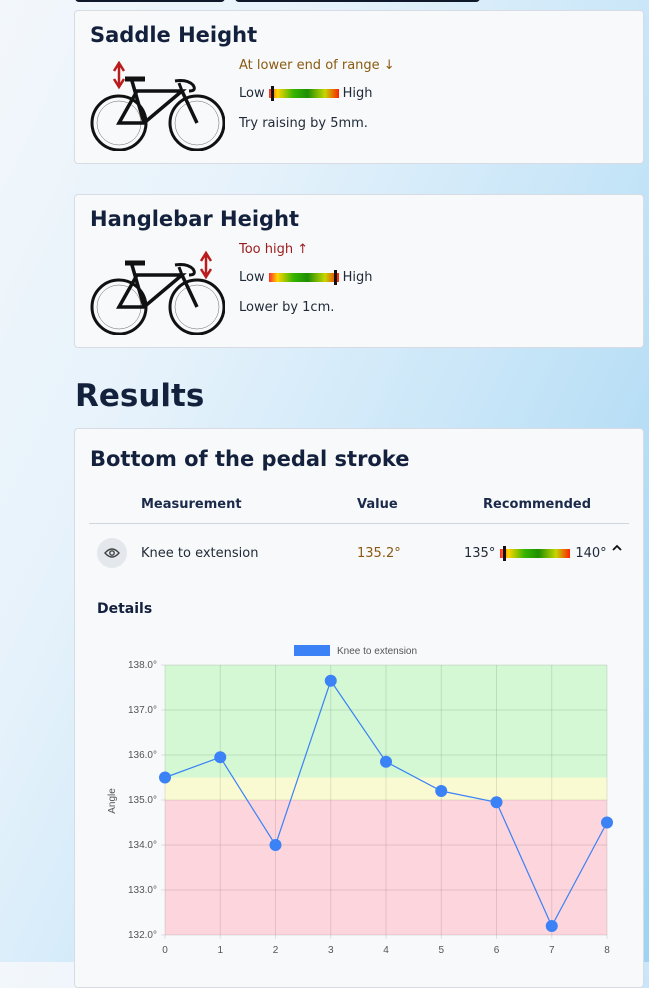  What do you see at coordinates (142, 800) in the screenshot?
I see `y-tick-label: 135.0°` at bounding box center [142, 800].